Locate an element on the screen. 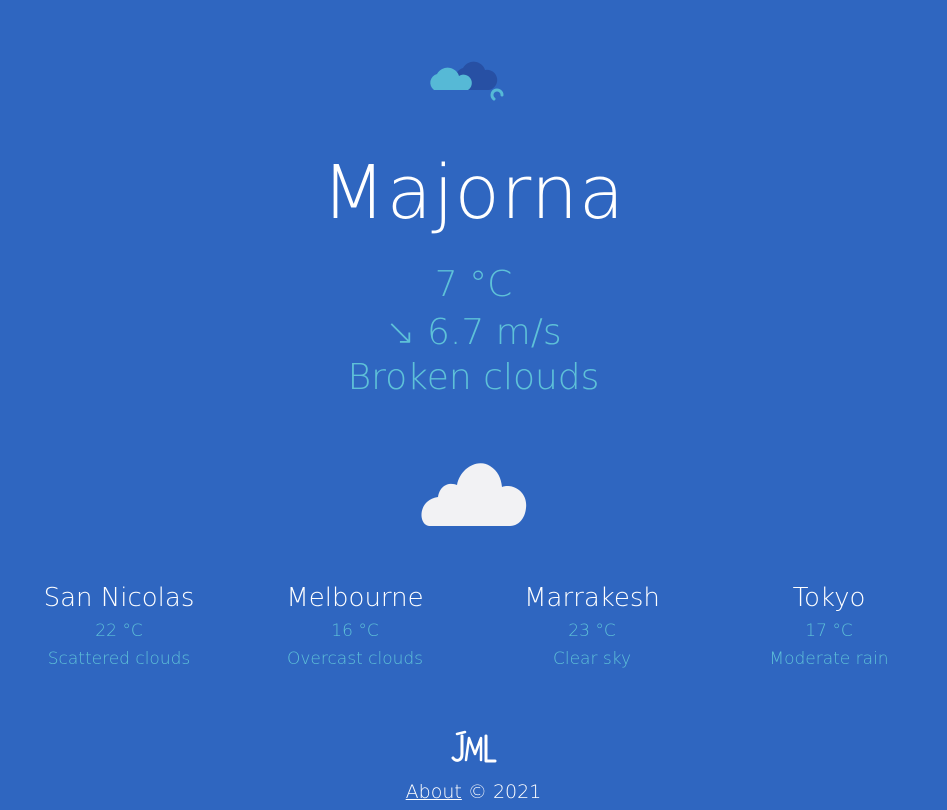 This screenshot has height=810, width=947. copyright-text: © 2021 is located at coordinates (504, 792).